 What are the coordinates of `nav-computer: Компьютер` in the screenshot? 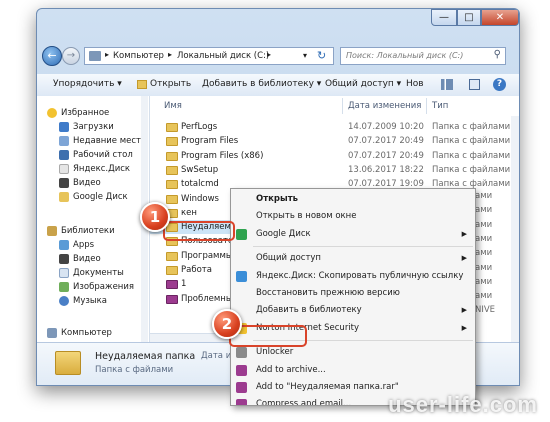 It's located at (93, 333).